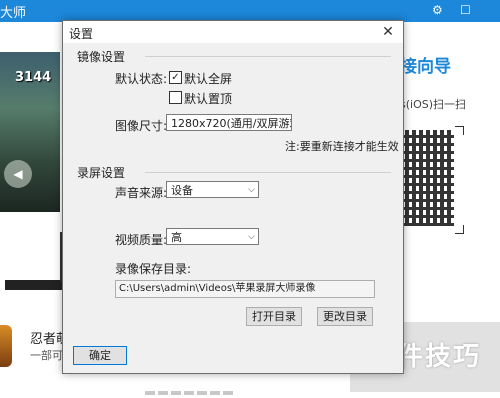 The height and width of the screenshot is (398, 500). What do you see at coordinates (465, 10) in the screenshot?
I see `window-restore-icon: ☐` at bounding box center [465, 10].